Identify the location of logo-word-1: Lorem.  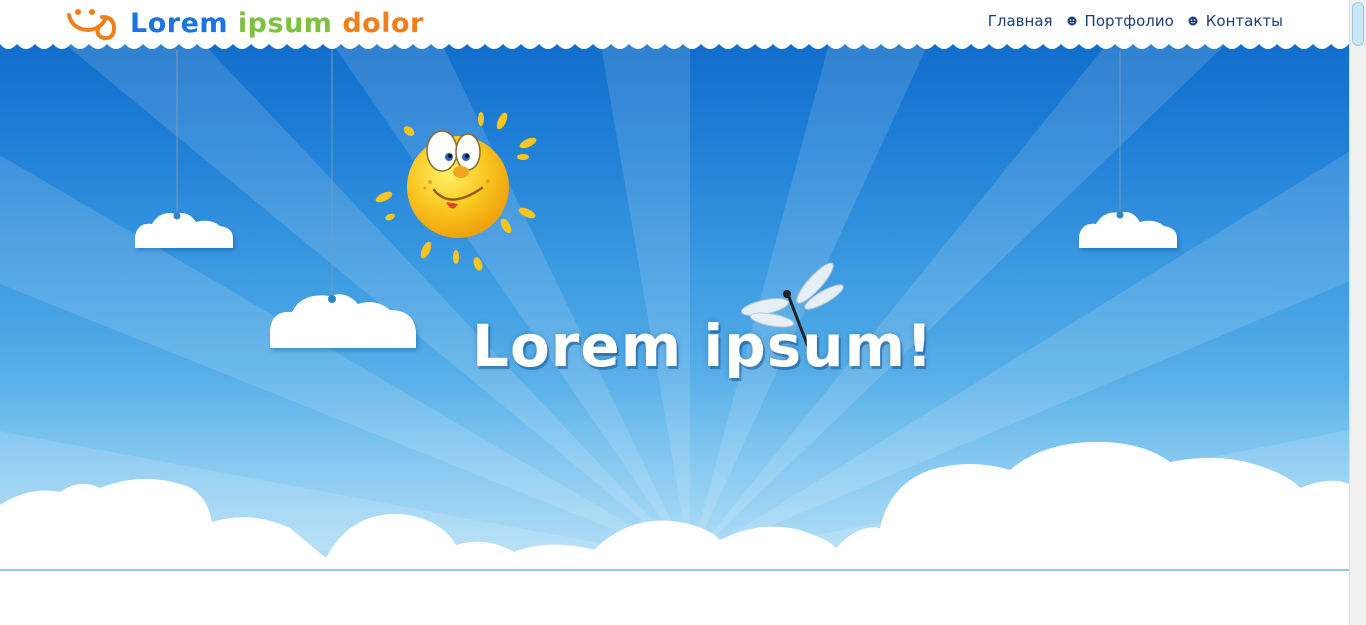
(179, 23).